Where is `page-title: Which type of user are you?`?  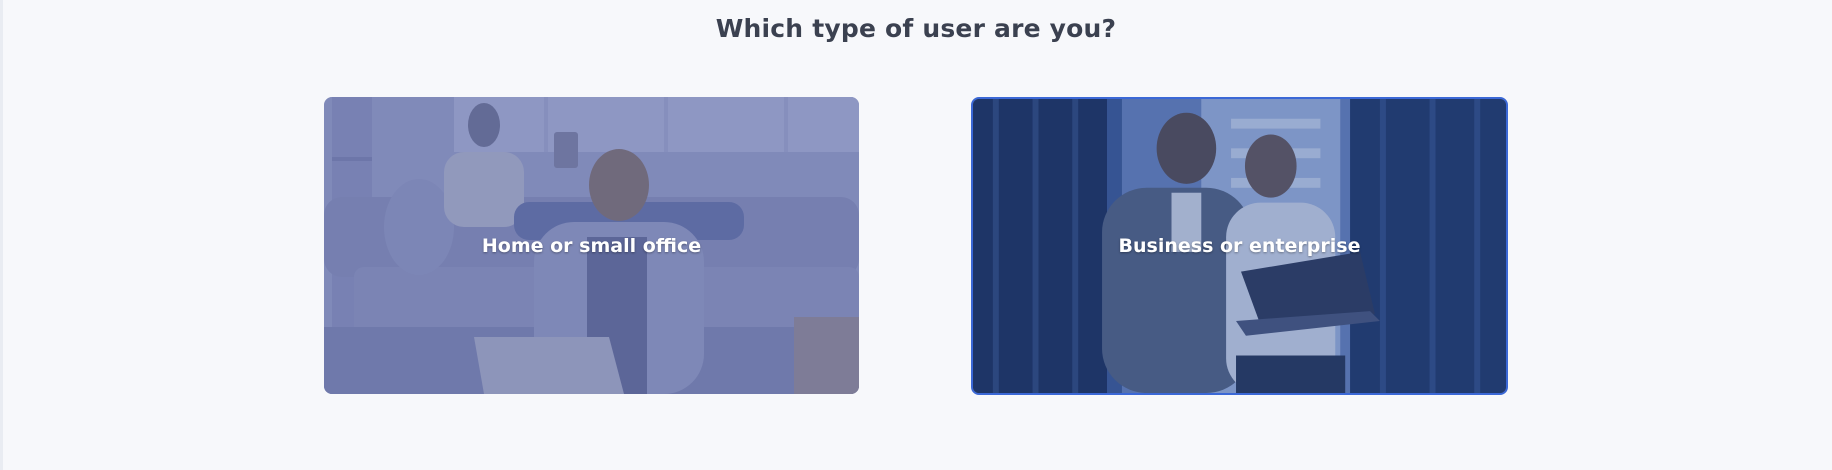
page-title: Which type of user are you? is located at coordinates (916, 28).